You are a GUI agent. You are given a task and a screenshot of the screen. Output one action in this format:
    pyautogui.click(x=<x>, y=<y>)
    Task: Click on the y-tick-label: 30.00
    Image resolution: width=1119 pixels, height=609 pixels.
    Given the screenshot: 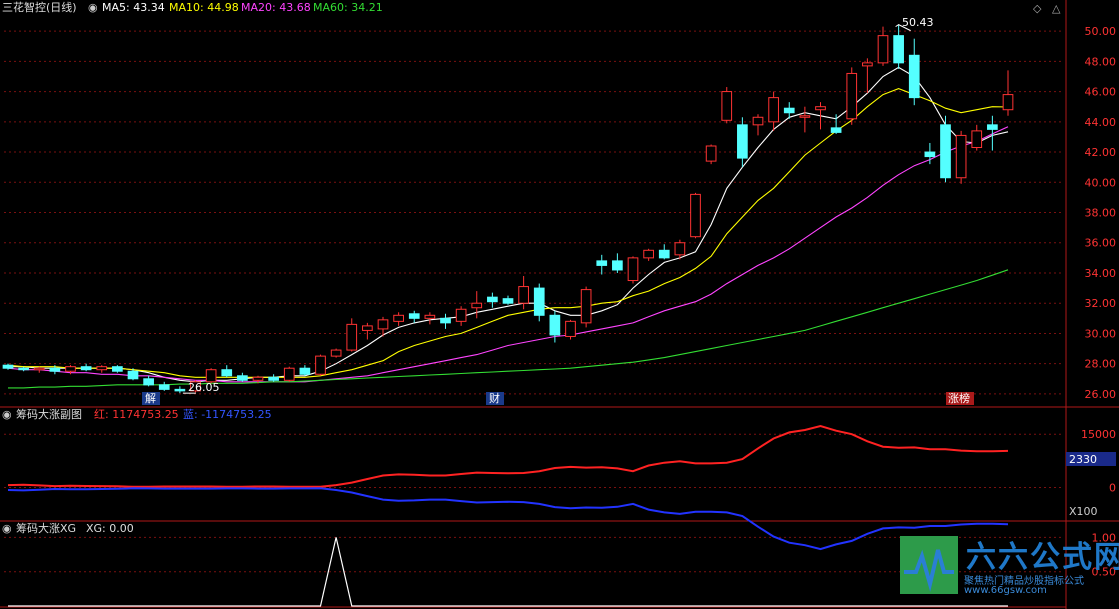 What is the action you would take?
    pyautogui.click(x=1101, y=333)
    